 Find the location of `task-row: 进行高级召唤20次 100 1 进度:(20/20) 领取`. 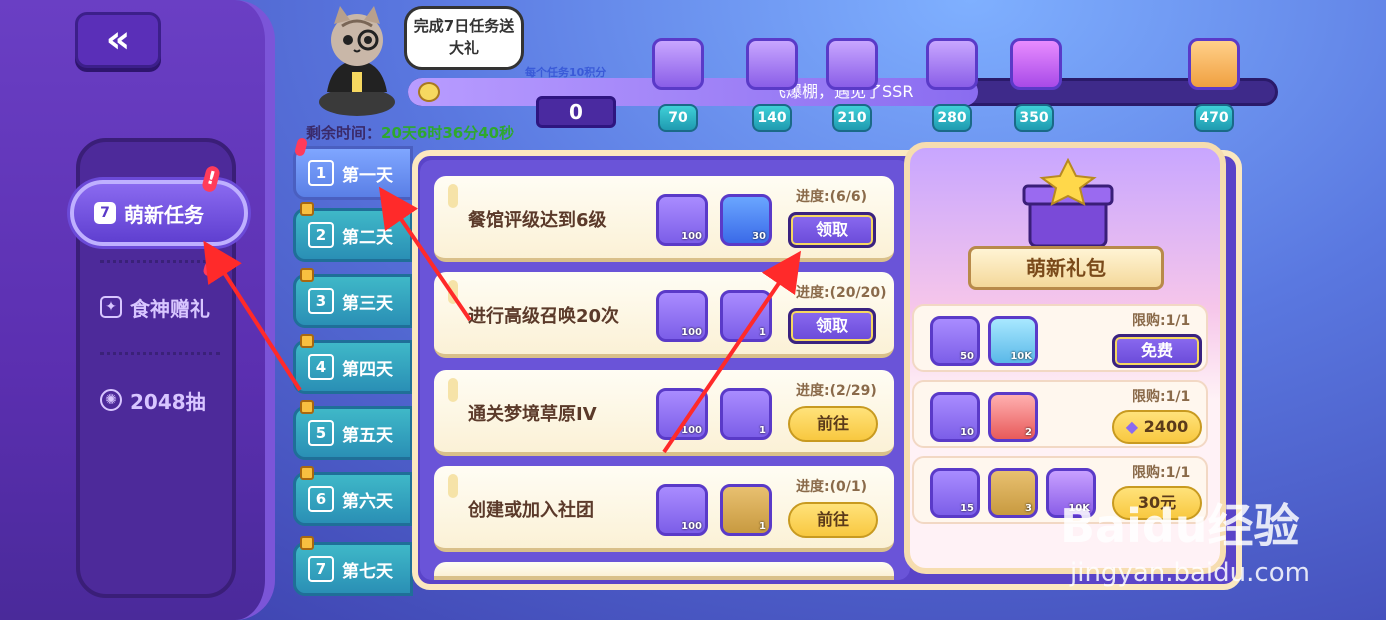

task-row: 进行高级召唤20次 100 1 进度:(20/20) 领取 is located at coordinates (664, 315).